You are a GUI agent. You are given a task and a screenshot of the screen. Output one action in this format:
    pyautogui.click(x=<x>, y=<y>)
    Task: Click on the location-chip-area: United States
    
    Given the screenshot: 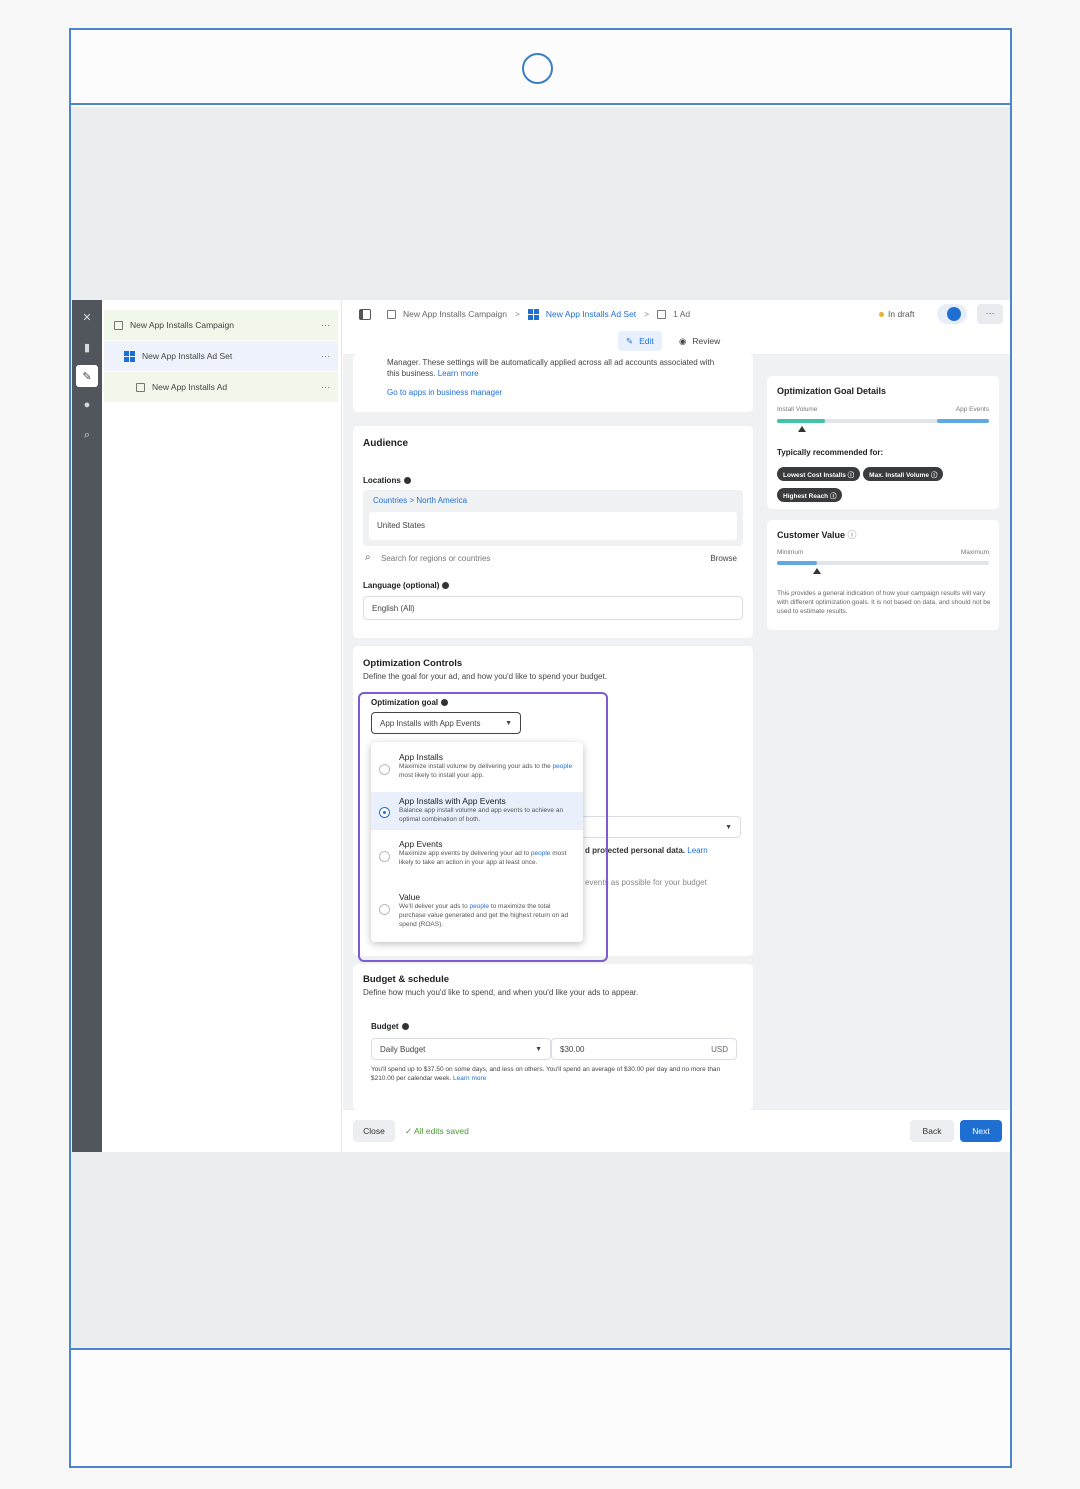 What is the action you would take?
    pyautogui.click(x=553, y=526)
    